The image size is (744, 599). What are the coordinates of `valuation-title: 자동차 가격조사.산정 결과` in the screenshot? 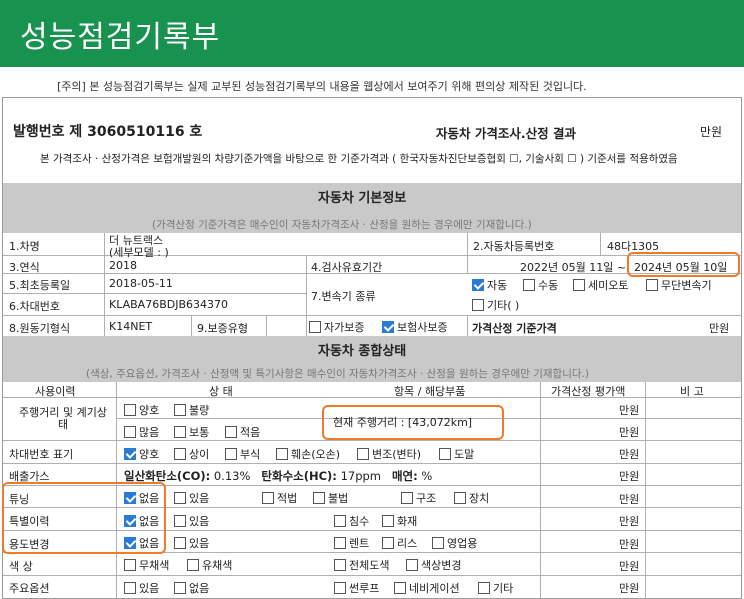 It's located at (506, 133).